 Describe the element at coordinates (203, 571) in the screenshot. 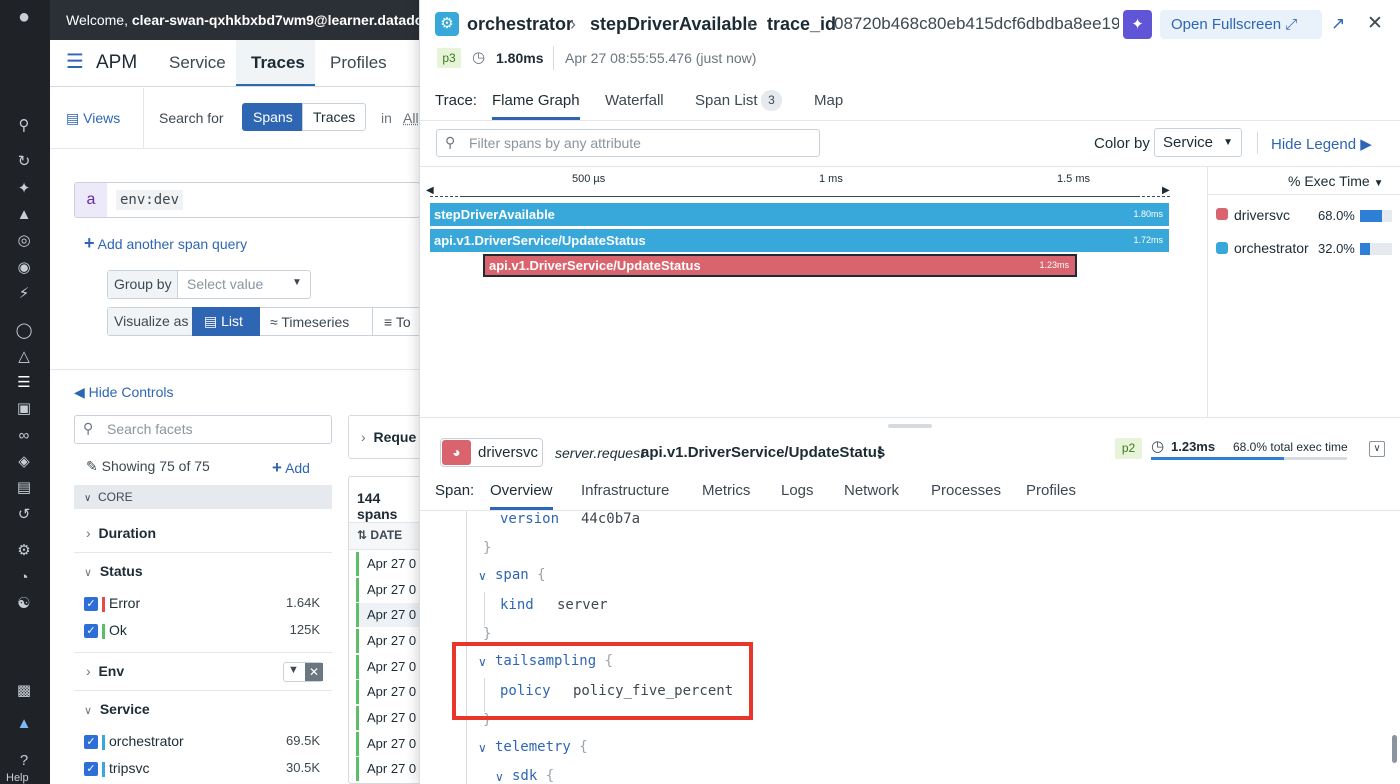

I see `facet-status: ∨ Status` at that location.